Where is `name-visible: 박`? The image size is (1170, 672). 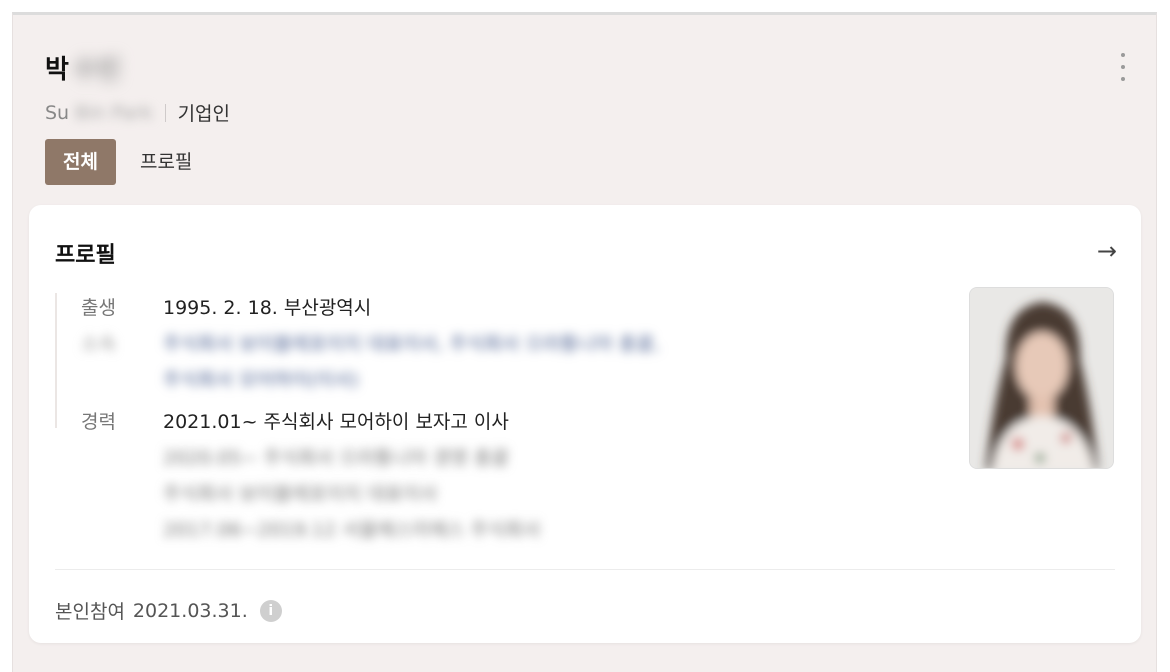 name-visible: 박 is located at coordinates (57, 70).